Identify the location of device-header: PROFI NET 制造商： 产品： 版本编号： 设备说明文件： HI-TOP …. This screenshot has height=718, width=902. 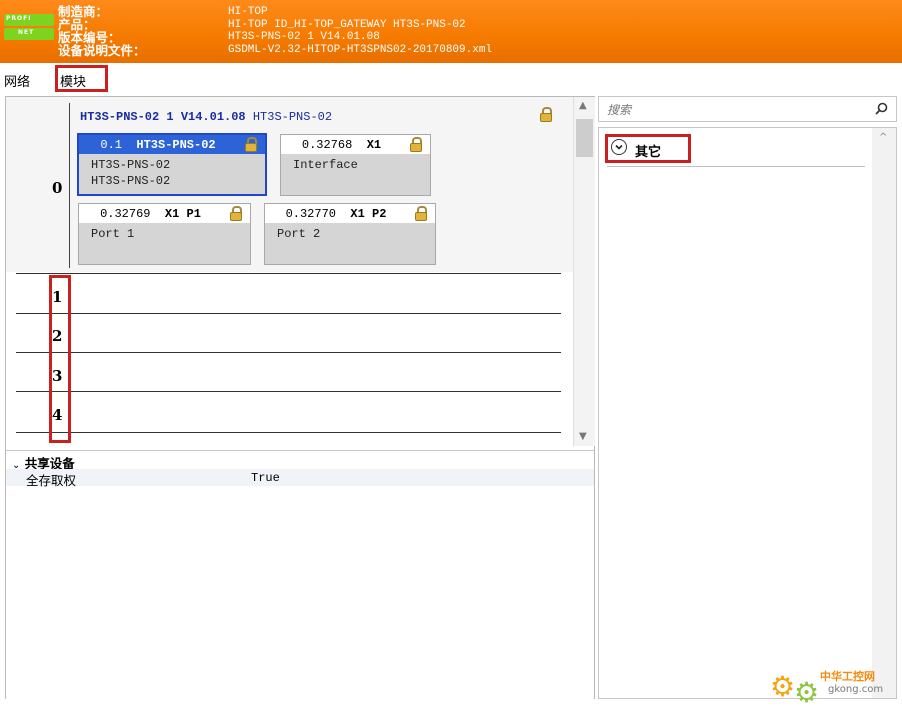
(451, 31).